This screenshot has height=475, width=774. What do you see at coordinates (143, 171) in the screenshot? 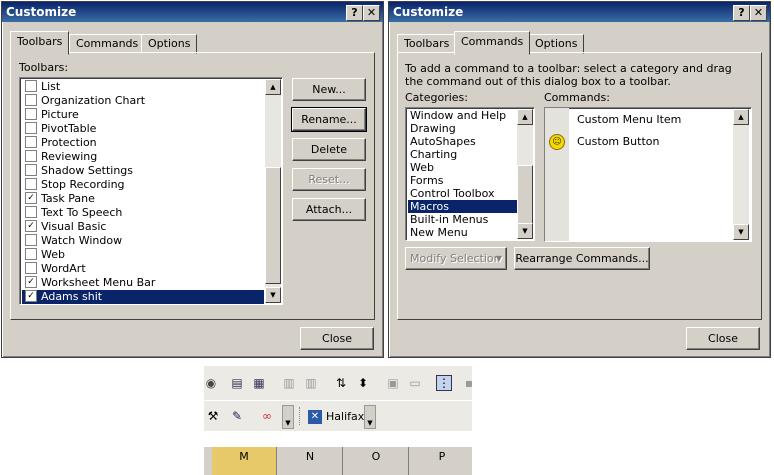
I see `toolbar-list-item: Shadow Settings` at bounding box center [143, 171].